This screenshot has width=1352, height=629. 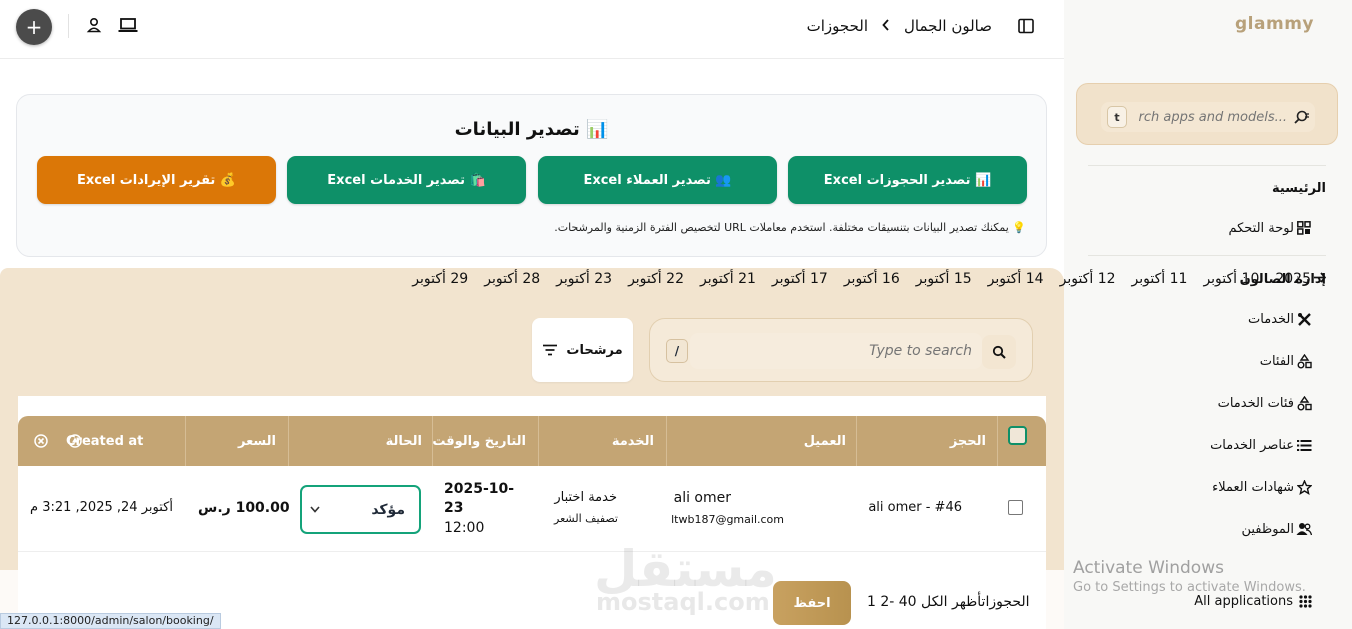 What do you see at coordinates (406, 180) in the screenshot?
I see `export-services-button: 🛍️ تصدير الخدمات Excel` at bounding box center [406, 180].